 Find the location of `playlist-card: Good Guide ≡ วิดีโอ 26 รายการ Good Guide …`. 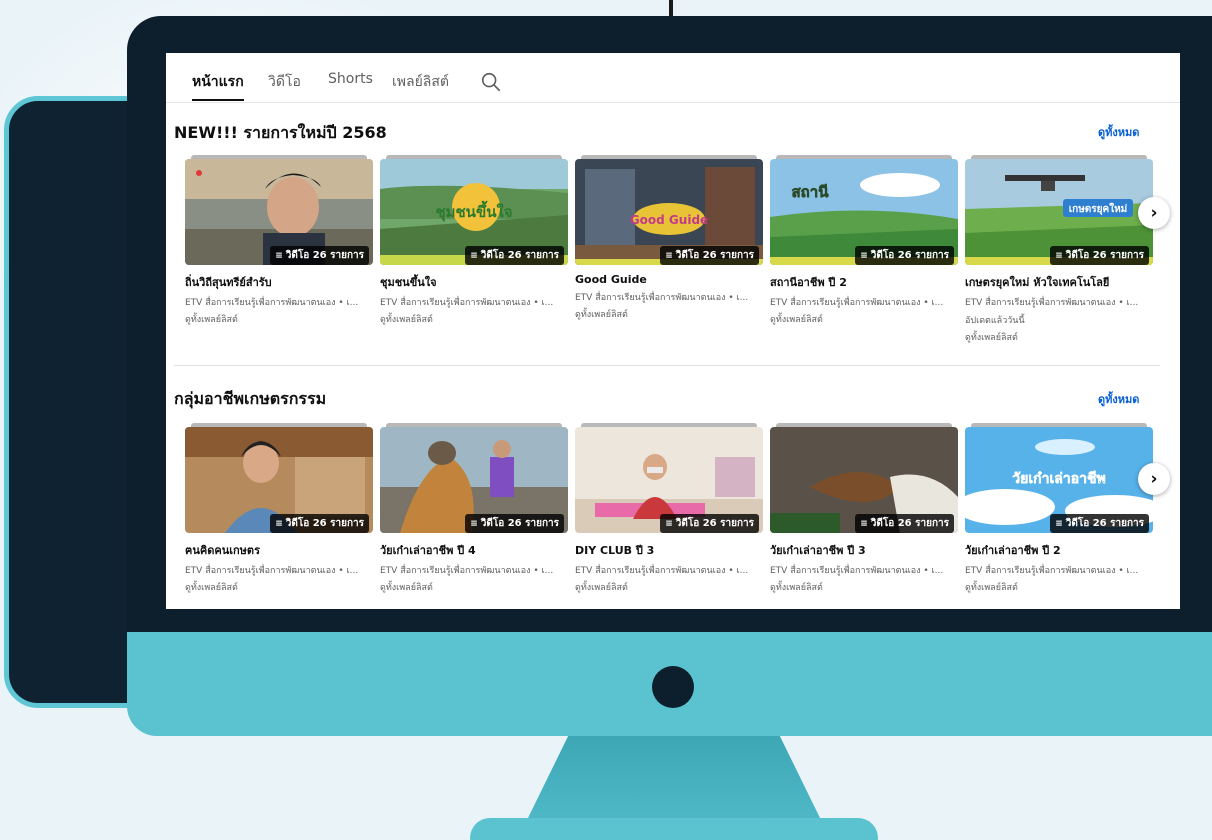

playlist-card: Good Guide ≡ วิดีโอ 26 รายการ Good Guide … is located at coordinates (669, 238).